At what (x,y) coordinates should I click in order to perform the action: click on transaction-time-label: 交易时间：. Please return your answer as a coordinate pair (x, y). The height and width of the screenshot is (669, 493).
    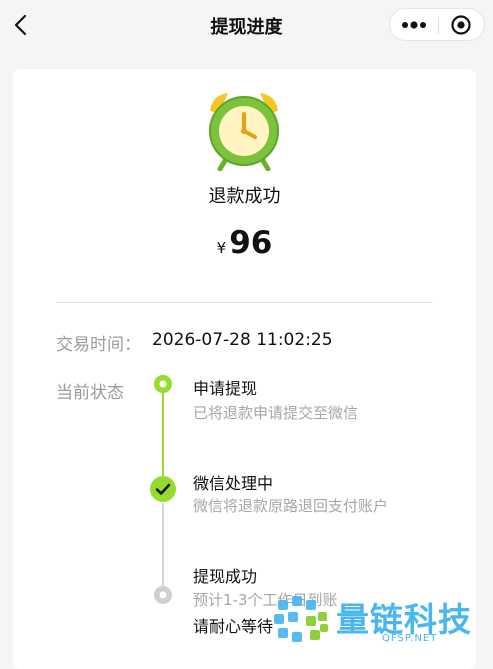
    Looking at the image, I should click on (98, 345).